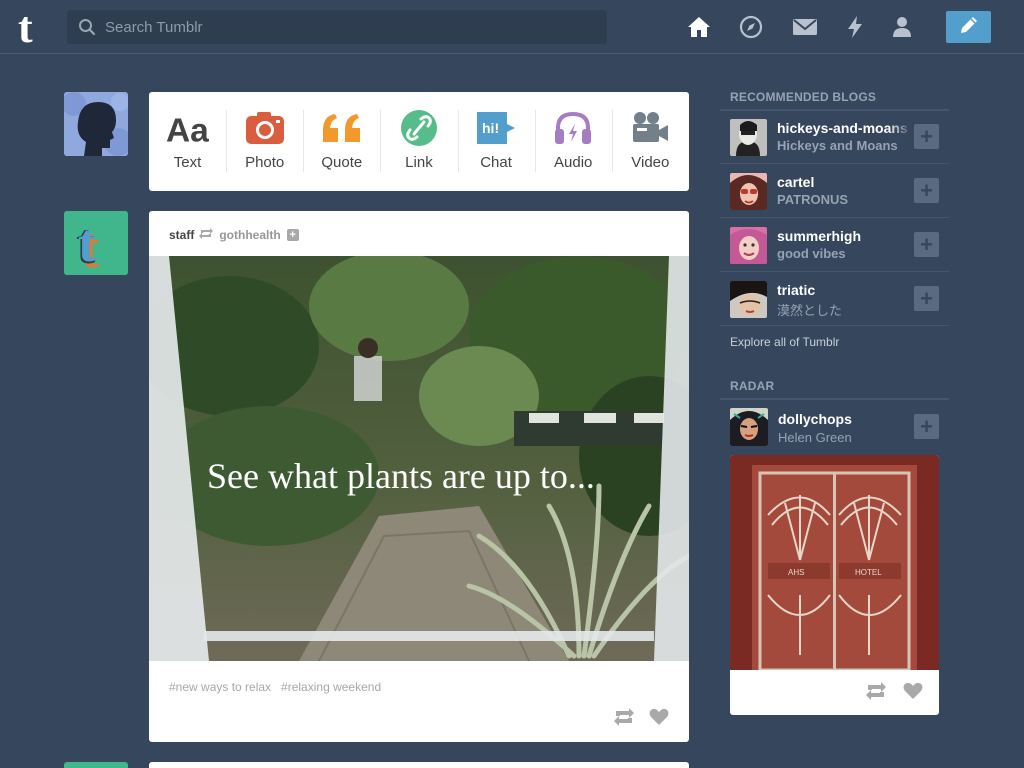  I want to click on post-actions, so click(641, 719).